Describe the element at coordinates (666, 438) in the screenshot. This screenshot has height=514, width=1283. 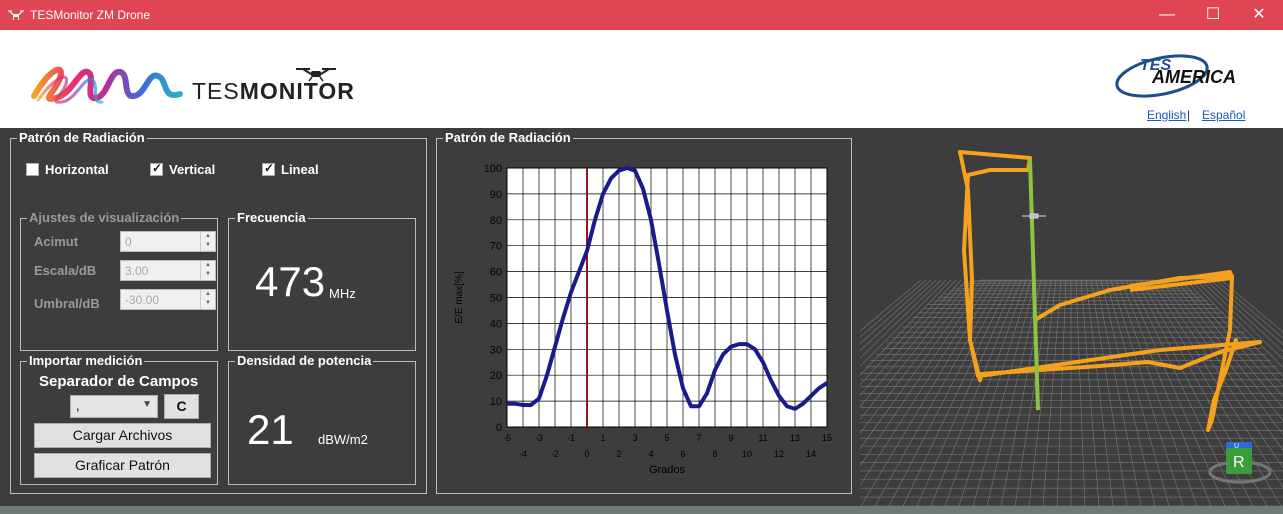
I see `x-tick-label: 5` at that location.